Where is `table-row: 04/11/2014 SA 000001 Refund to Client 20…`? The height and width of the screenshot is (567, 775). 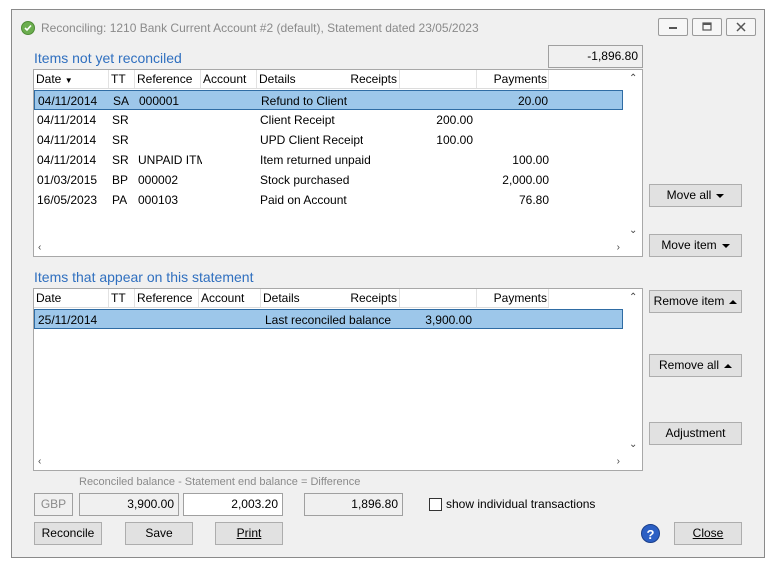 table-row: 04/11/2014 SA 000001 Refund to Client 20… is located at coordinates (328, 100).